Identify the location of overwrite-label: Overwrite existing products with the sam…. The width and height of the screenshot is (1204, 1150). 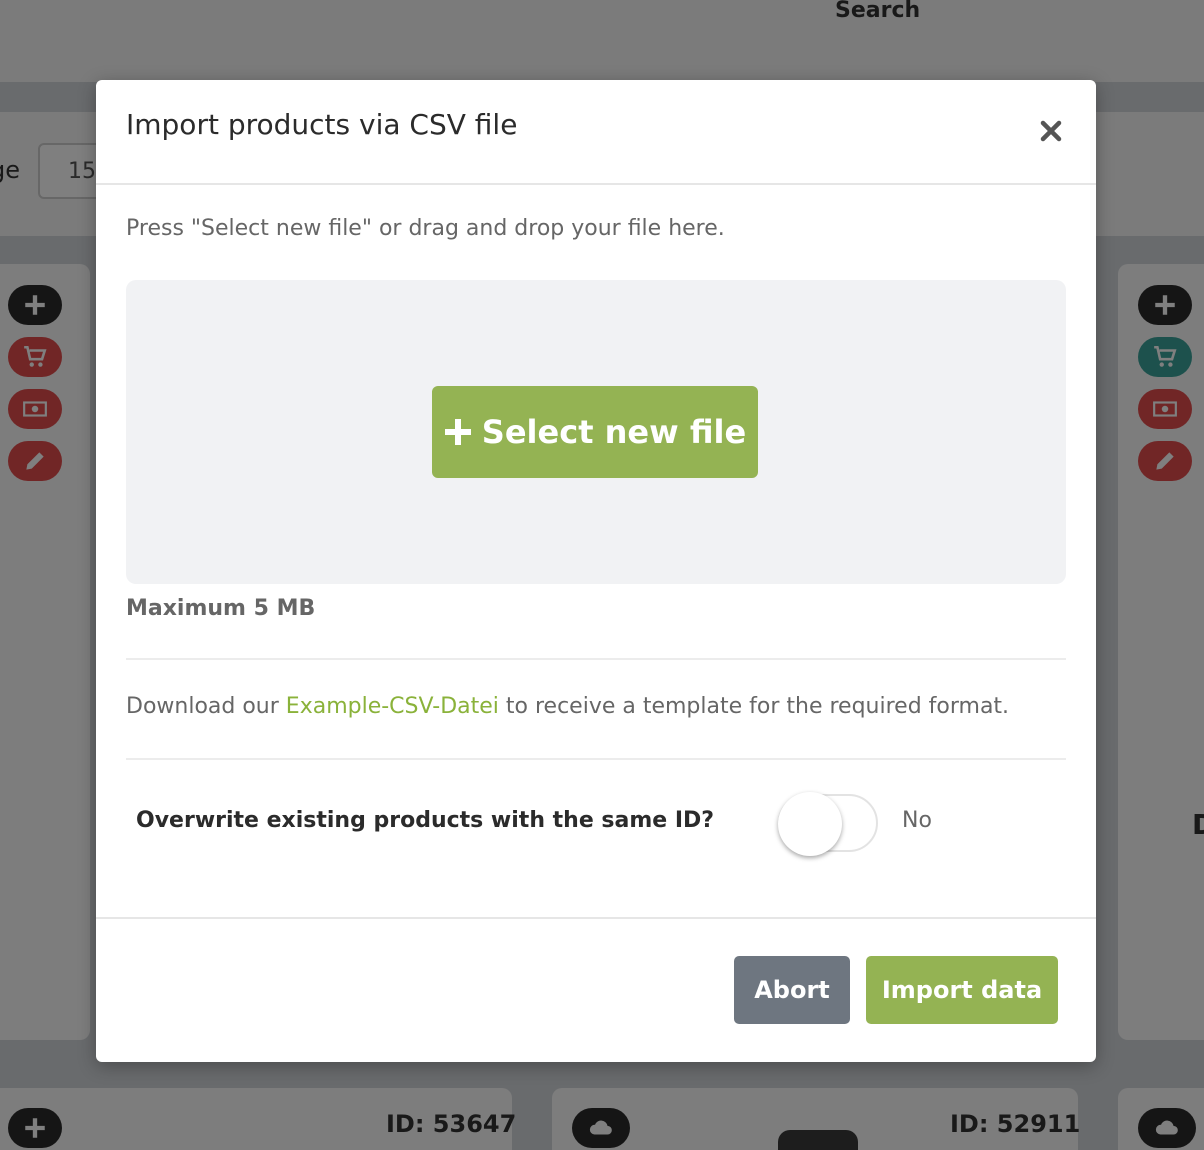
(425, 820).